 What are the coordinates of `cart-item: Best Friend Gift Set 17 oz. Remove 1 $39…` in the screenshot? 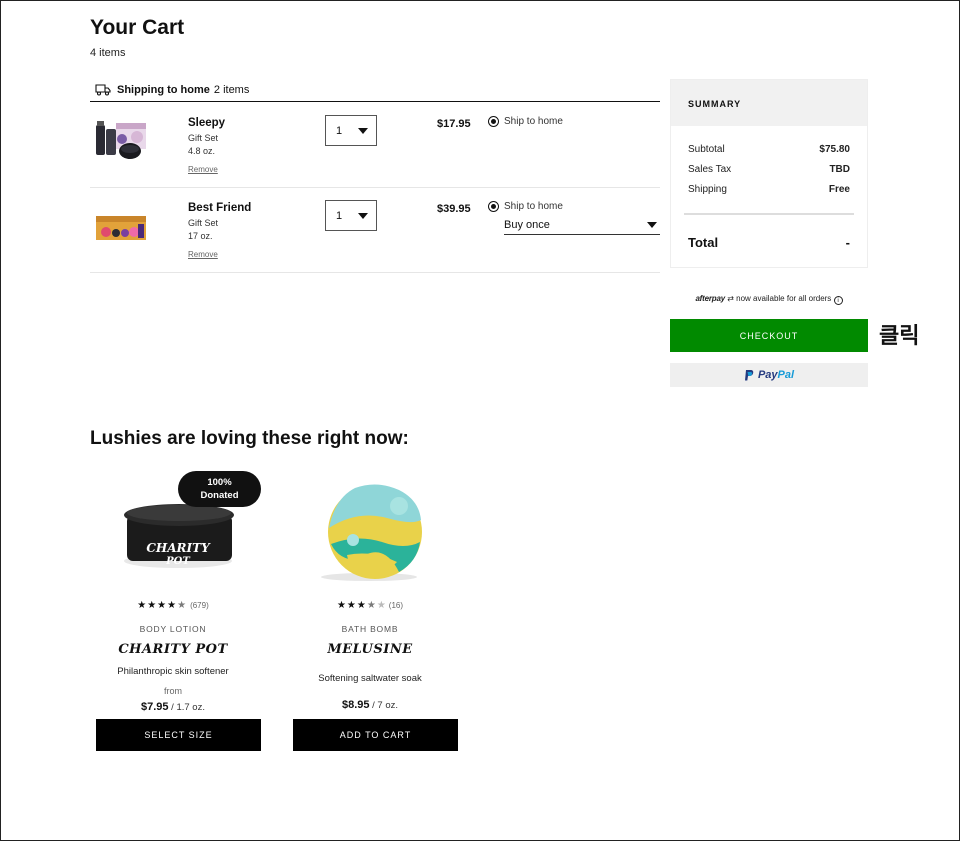 It's located at (375, 230).